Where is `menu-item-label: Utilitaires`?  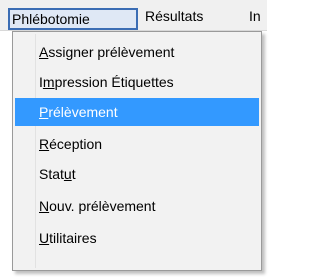
menu-item-label: Utilitaires is located at coordinates (68, 238).